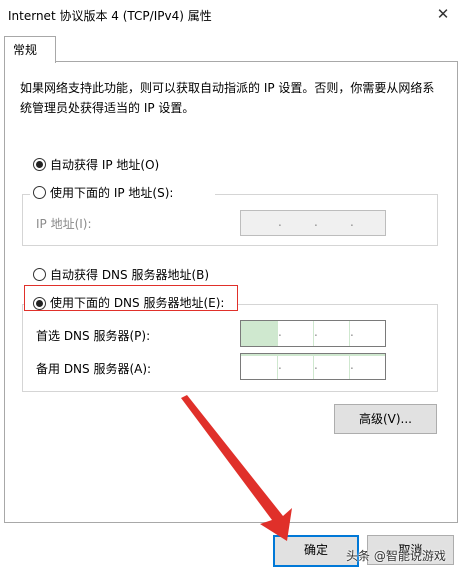 The height and width of the screenshot is (573, 458). Describe the element at coordinates (236, 468) in the screenshot. I see `annotation-arrow-icon` at that location.